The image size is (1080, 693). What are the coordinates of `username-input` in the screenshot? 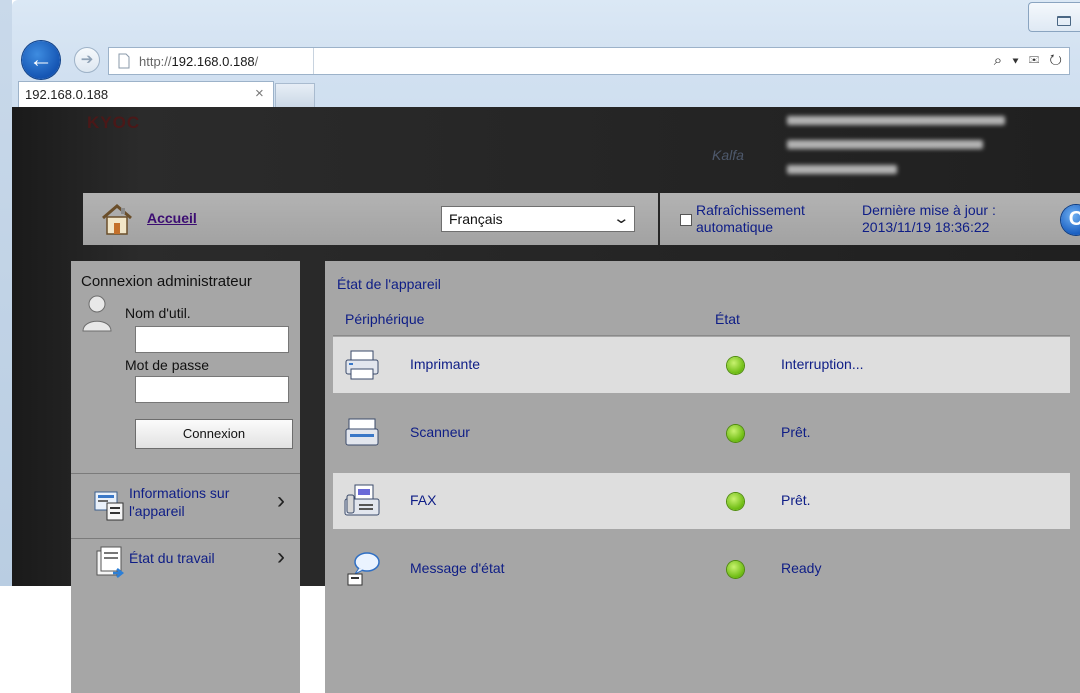 It's located at (212, 339).